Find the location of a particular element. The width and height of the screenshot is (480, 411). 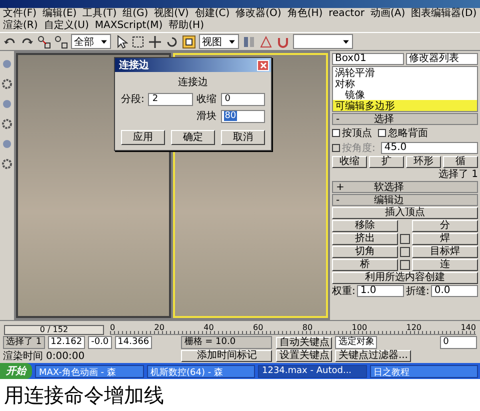

close-icon is located at coordinates (263, 65).